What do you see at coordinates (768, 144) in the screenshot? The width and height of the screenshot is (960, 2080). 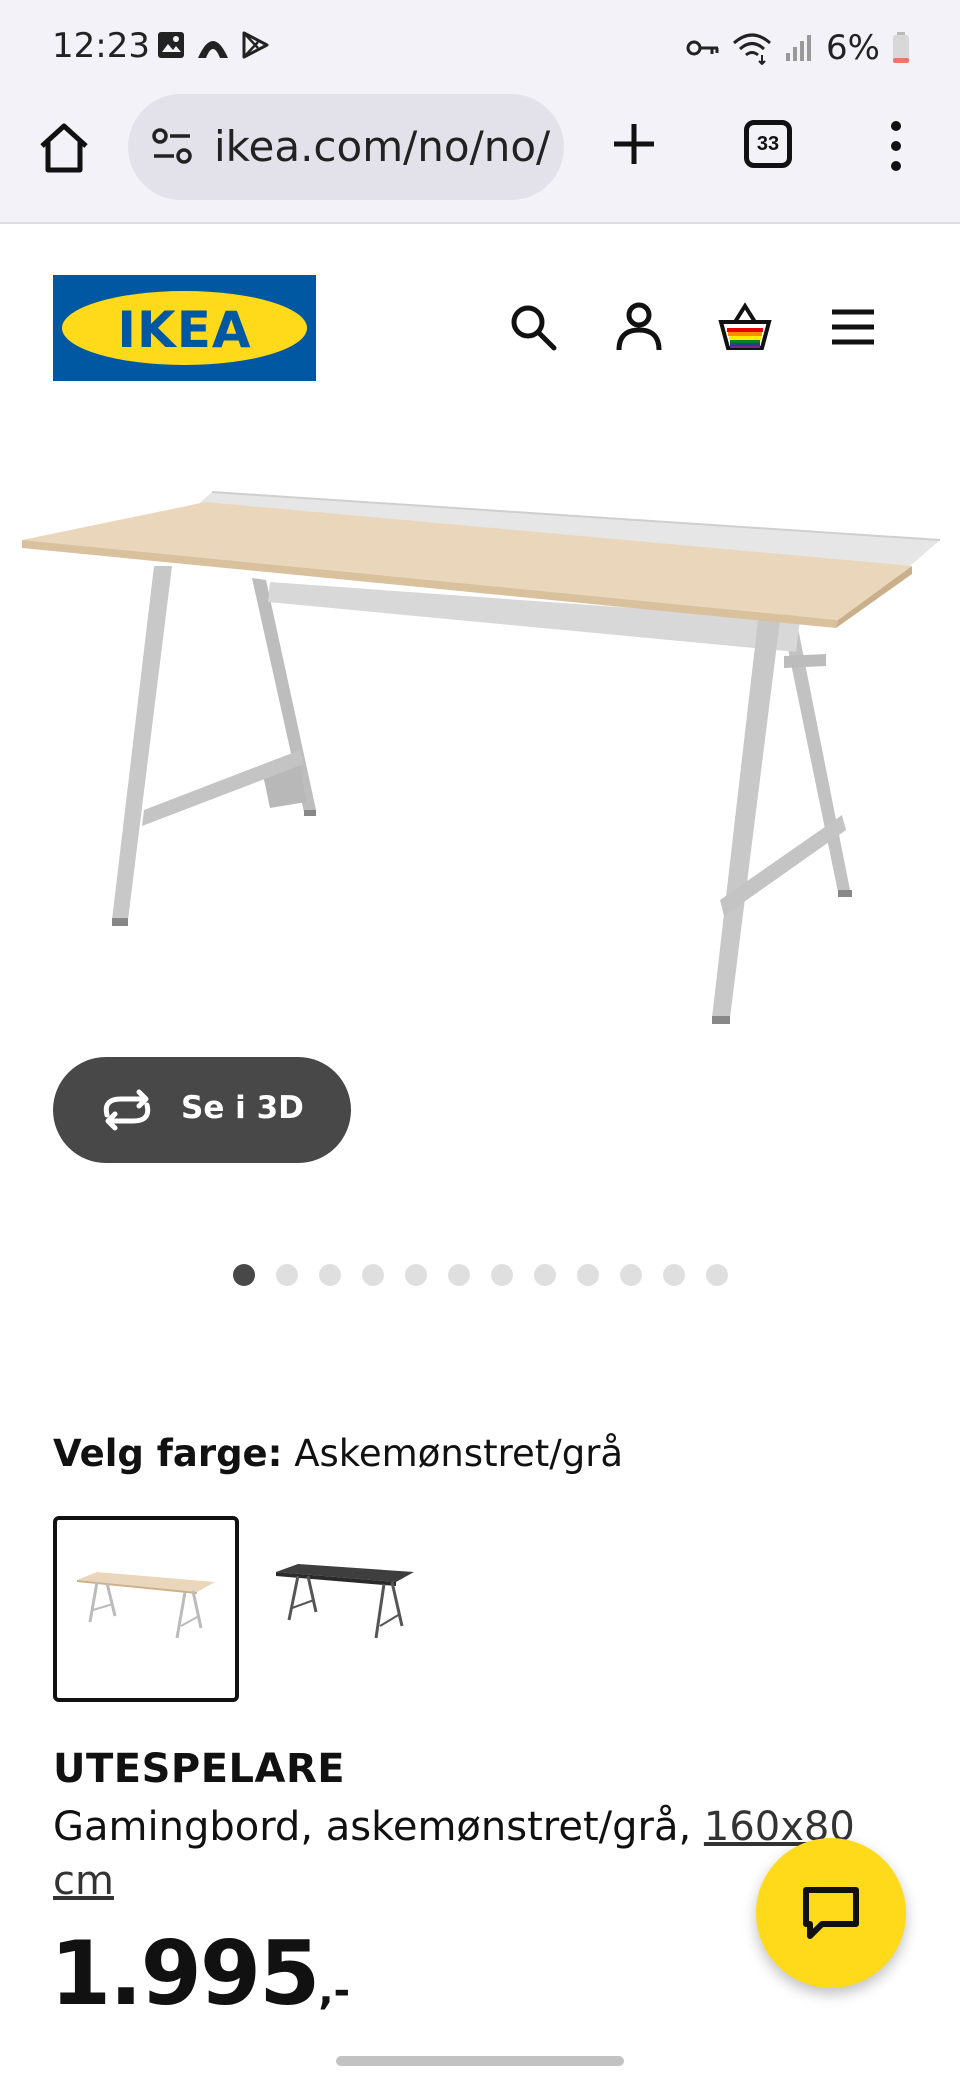 I see `tab-switcher-button: 33` at bounding box center [768, 144].